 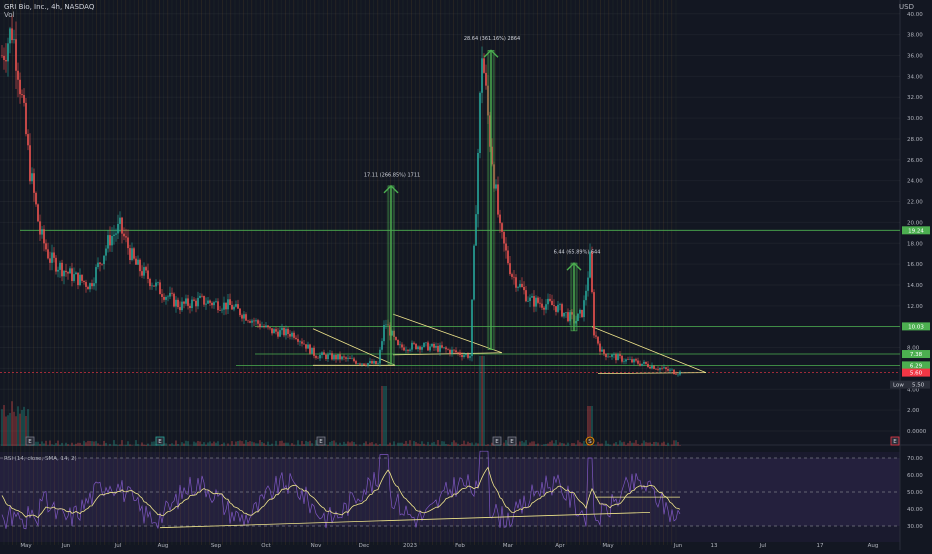 I want to click on time-axis-label: May, so click(x=608, y=546).